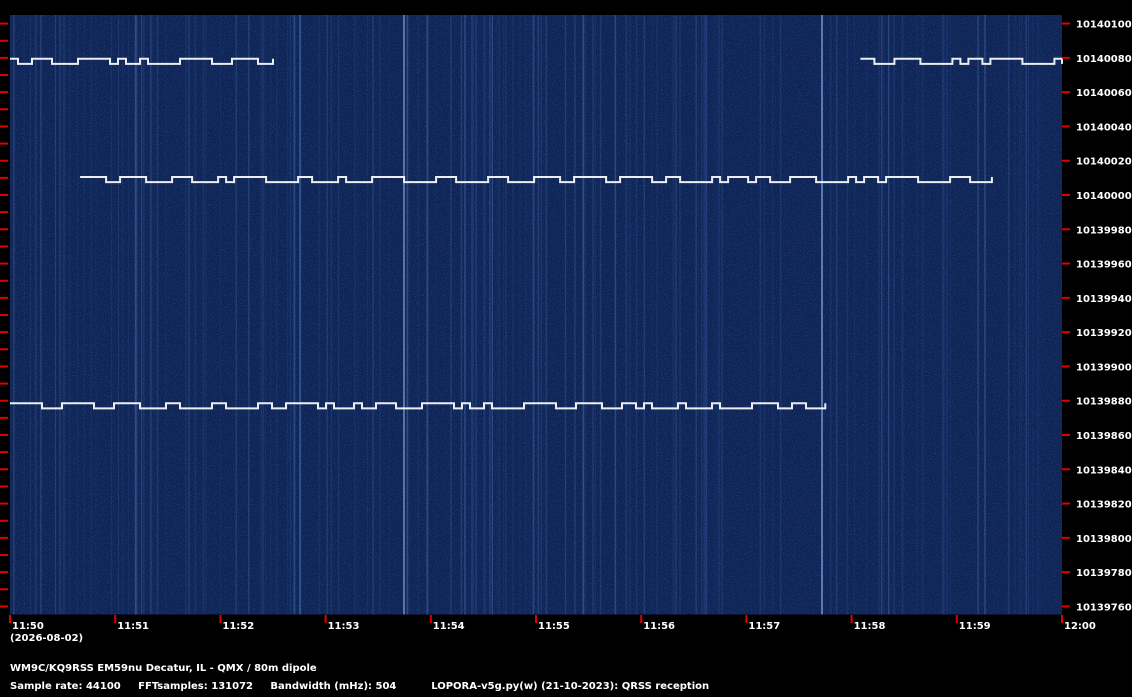  Describe the element at coordinates (659, 626) in the screenshot. I see `x-tick-label: 11:56` at that location.